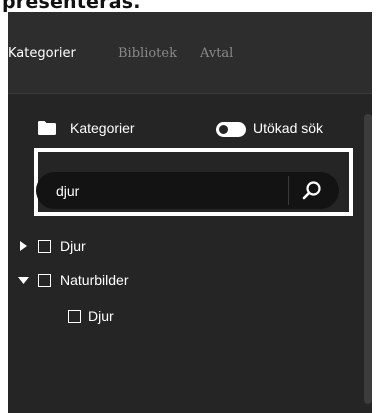 The height and width of the screenshot is (413, 380). Describe the element at coordinates (102, 128) in the screenshot. I see `category-header-label: Kategorier` at that location.